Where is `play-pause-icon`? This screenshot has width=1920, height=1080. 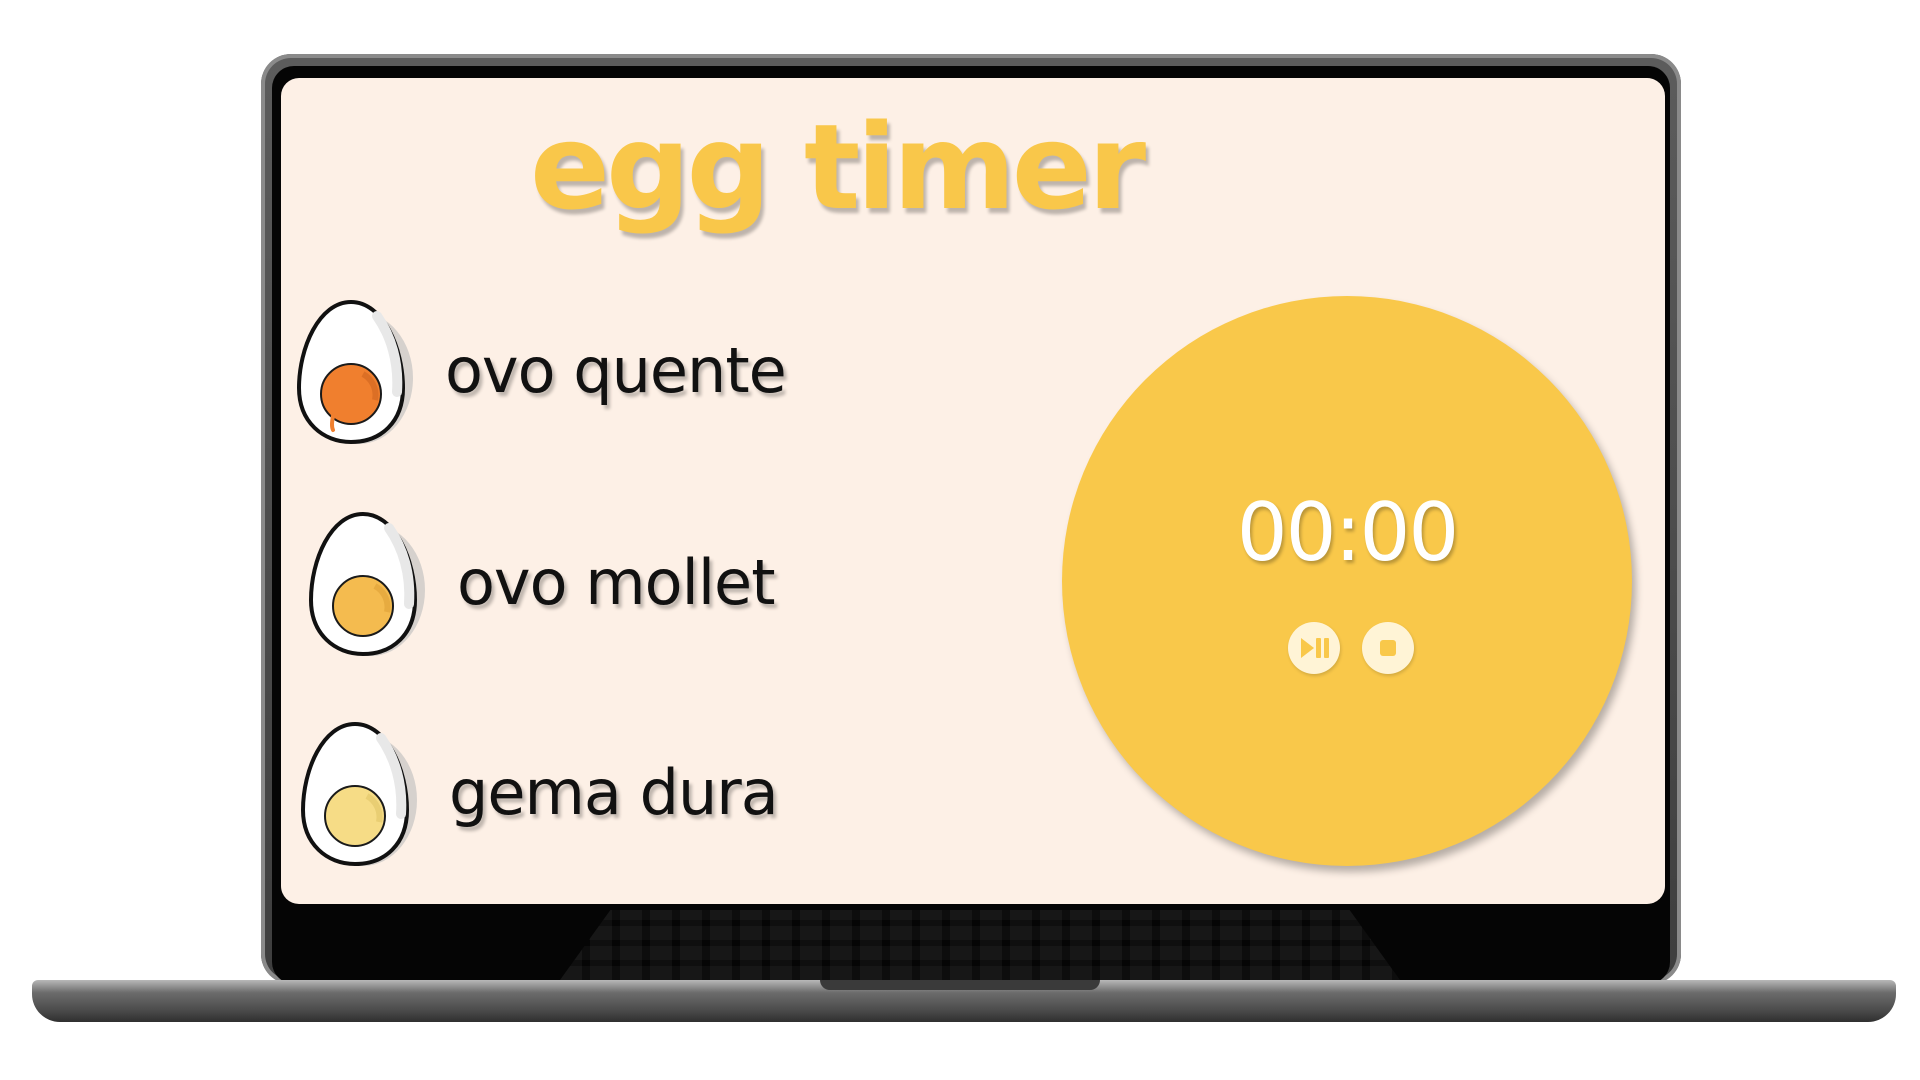
play-pause-icon is located at coordinates (1315, 648).